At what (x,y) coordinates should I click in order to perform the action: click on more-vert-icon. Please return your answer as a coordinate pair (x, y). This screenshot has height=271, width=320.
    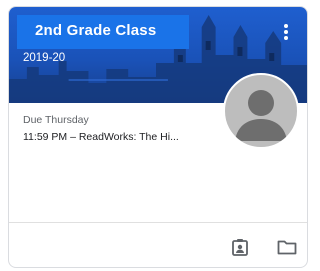
    Looking at the image, I should click on (286, 32).